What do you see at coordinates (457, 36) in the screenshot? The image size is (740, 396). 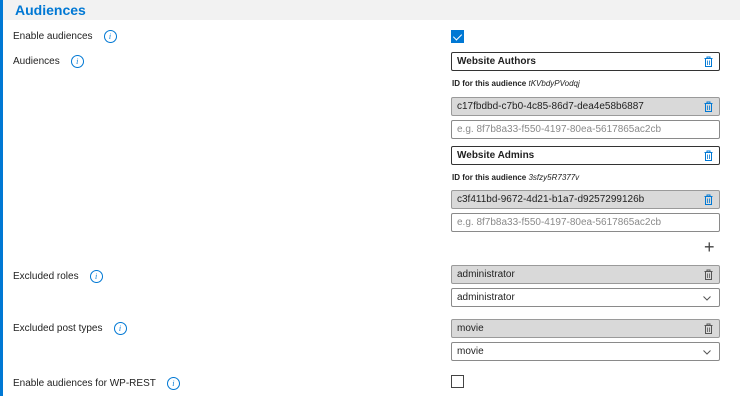 I see `enable-audiences-checkbox` at bounding box center [457, 36].